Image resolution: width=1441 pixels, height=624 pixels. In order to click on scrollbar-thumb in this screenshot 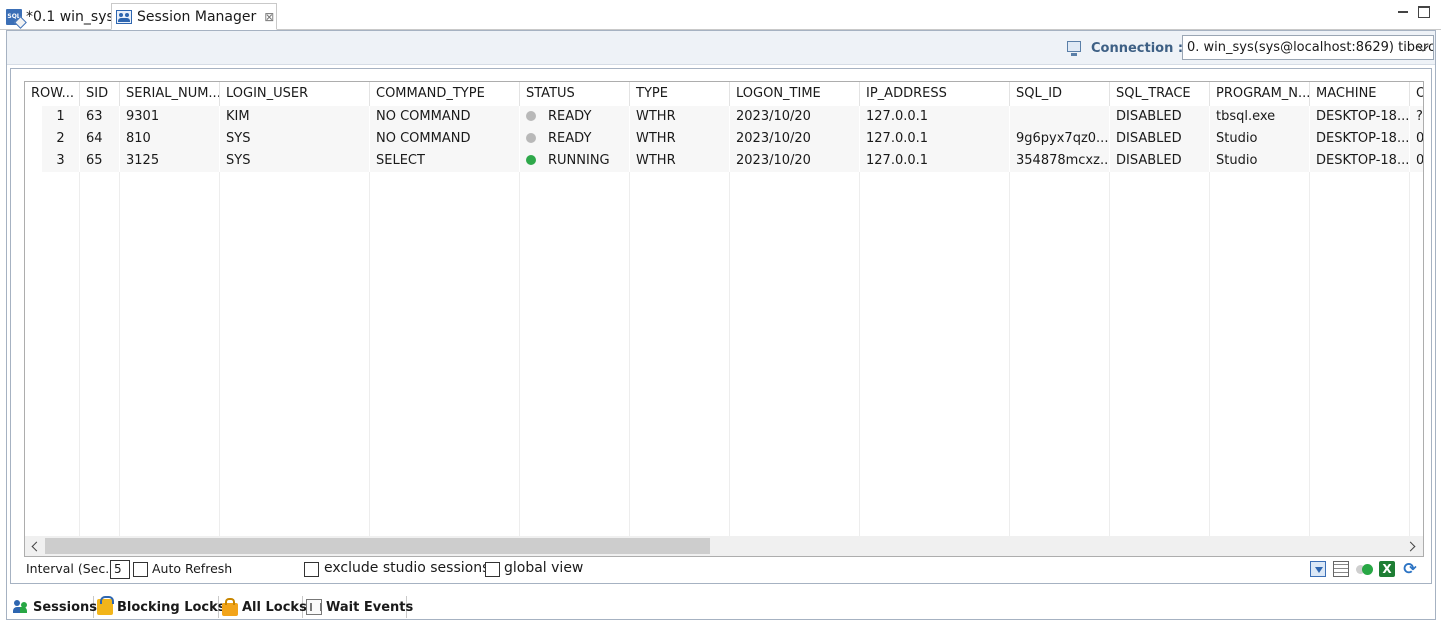, I will do `click(377, 546)`.